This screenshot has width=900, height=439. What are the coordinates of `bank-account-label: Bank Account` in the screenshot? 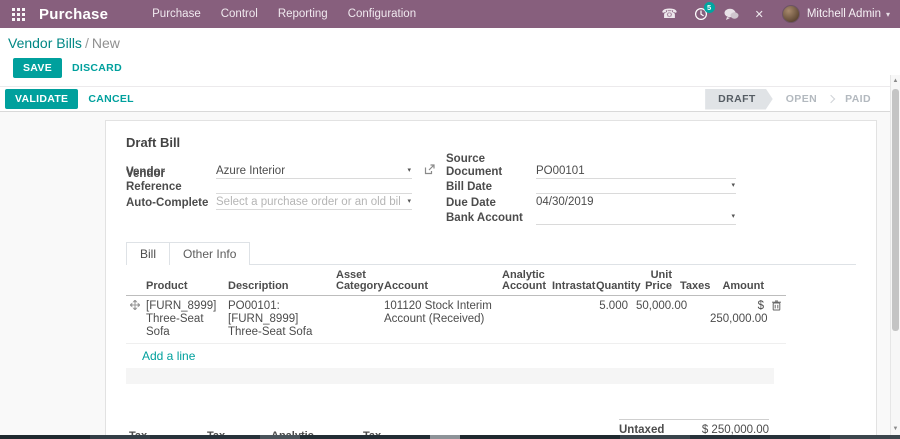 It's located at (484, 218).